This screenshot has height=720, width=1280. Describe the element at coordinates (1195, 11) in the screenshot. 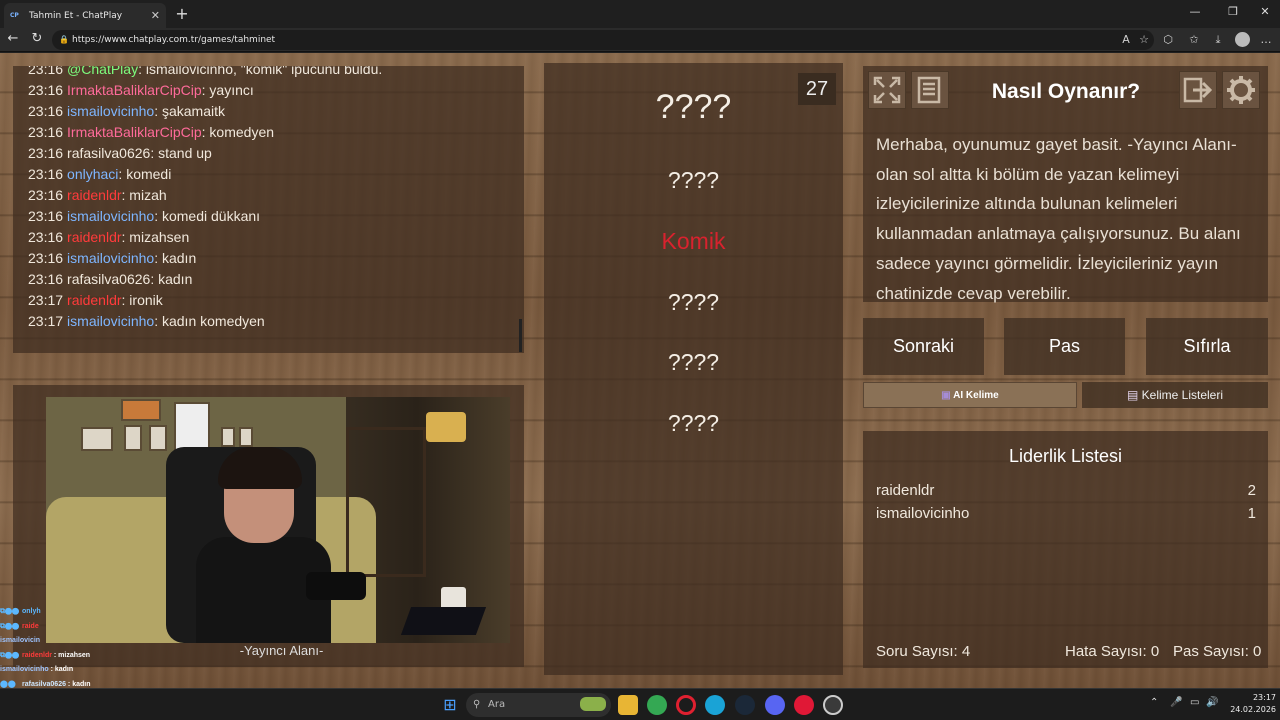

I see `minimize-icon: —` at that location.